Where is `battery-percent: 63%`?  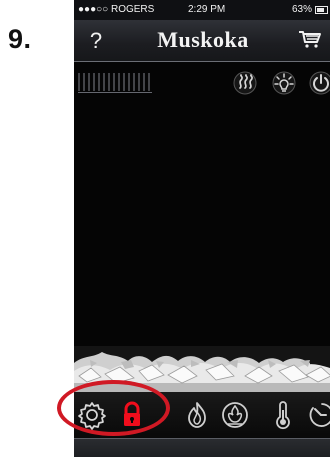
battery-percent: 63% is located at coordinates (301, 9).